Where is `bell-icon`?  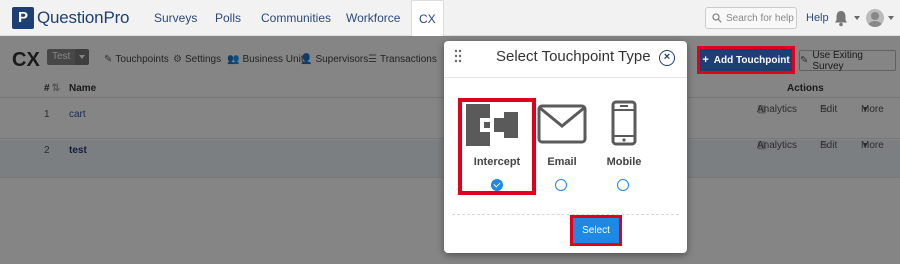 bell-icon is located at coordinates (841, 18).